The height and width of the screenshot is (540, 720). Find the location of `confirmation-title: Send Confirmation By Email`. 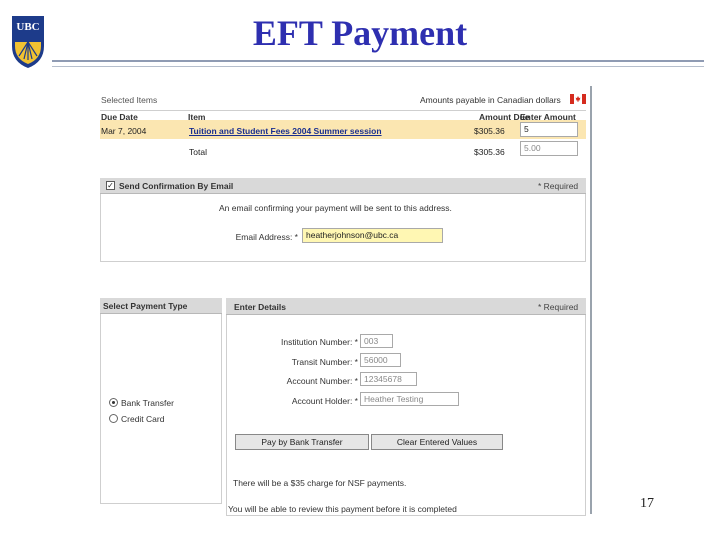

confirmation-title: Send Confirmation By Email is located at coordinates (176, 186).